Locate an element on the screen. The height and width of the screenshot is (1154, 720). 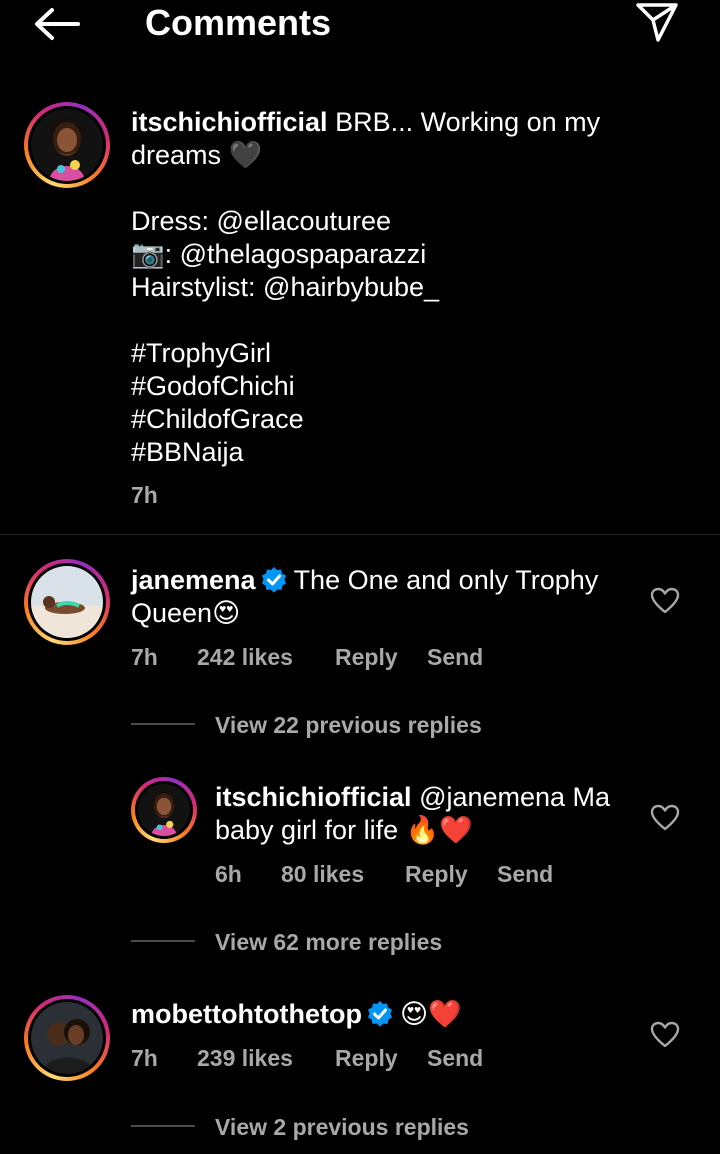
send-icon is located at coordinates (657, 22).